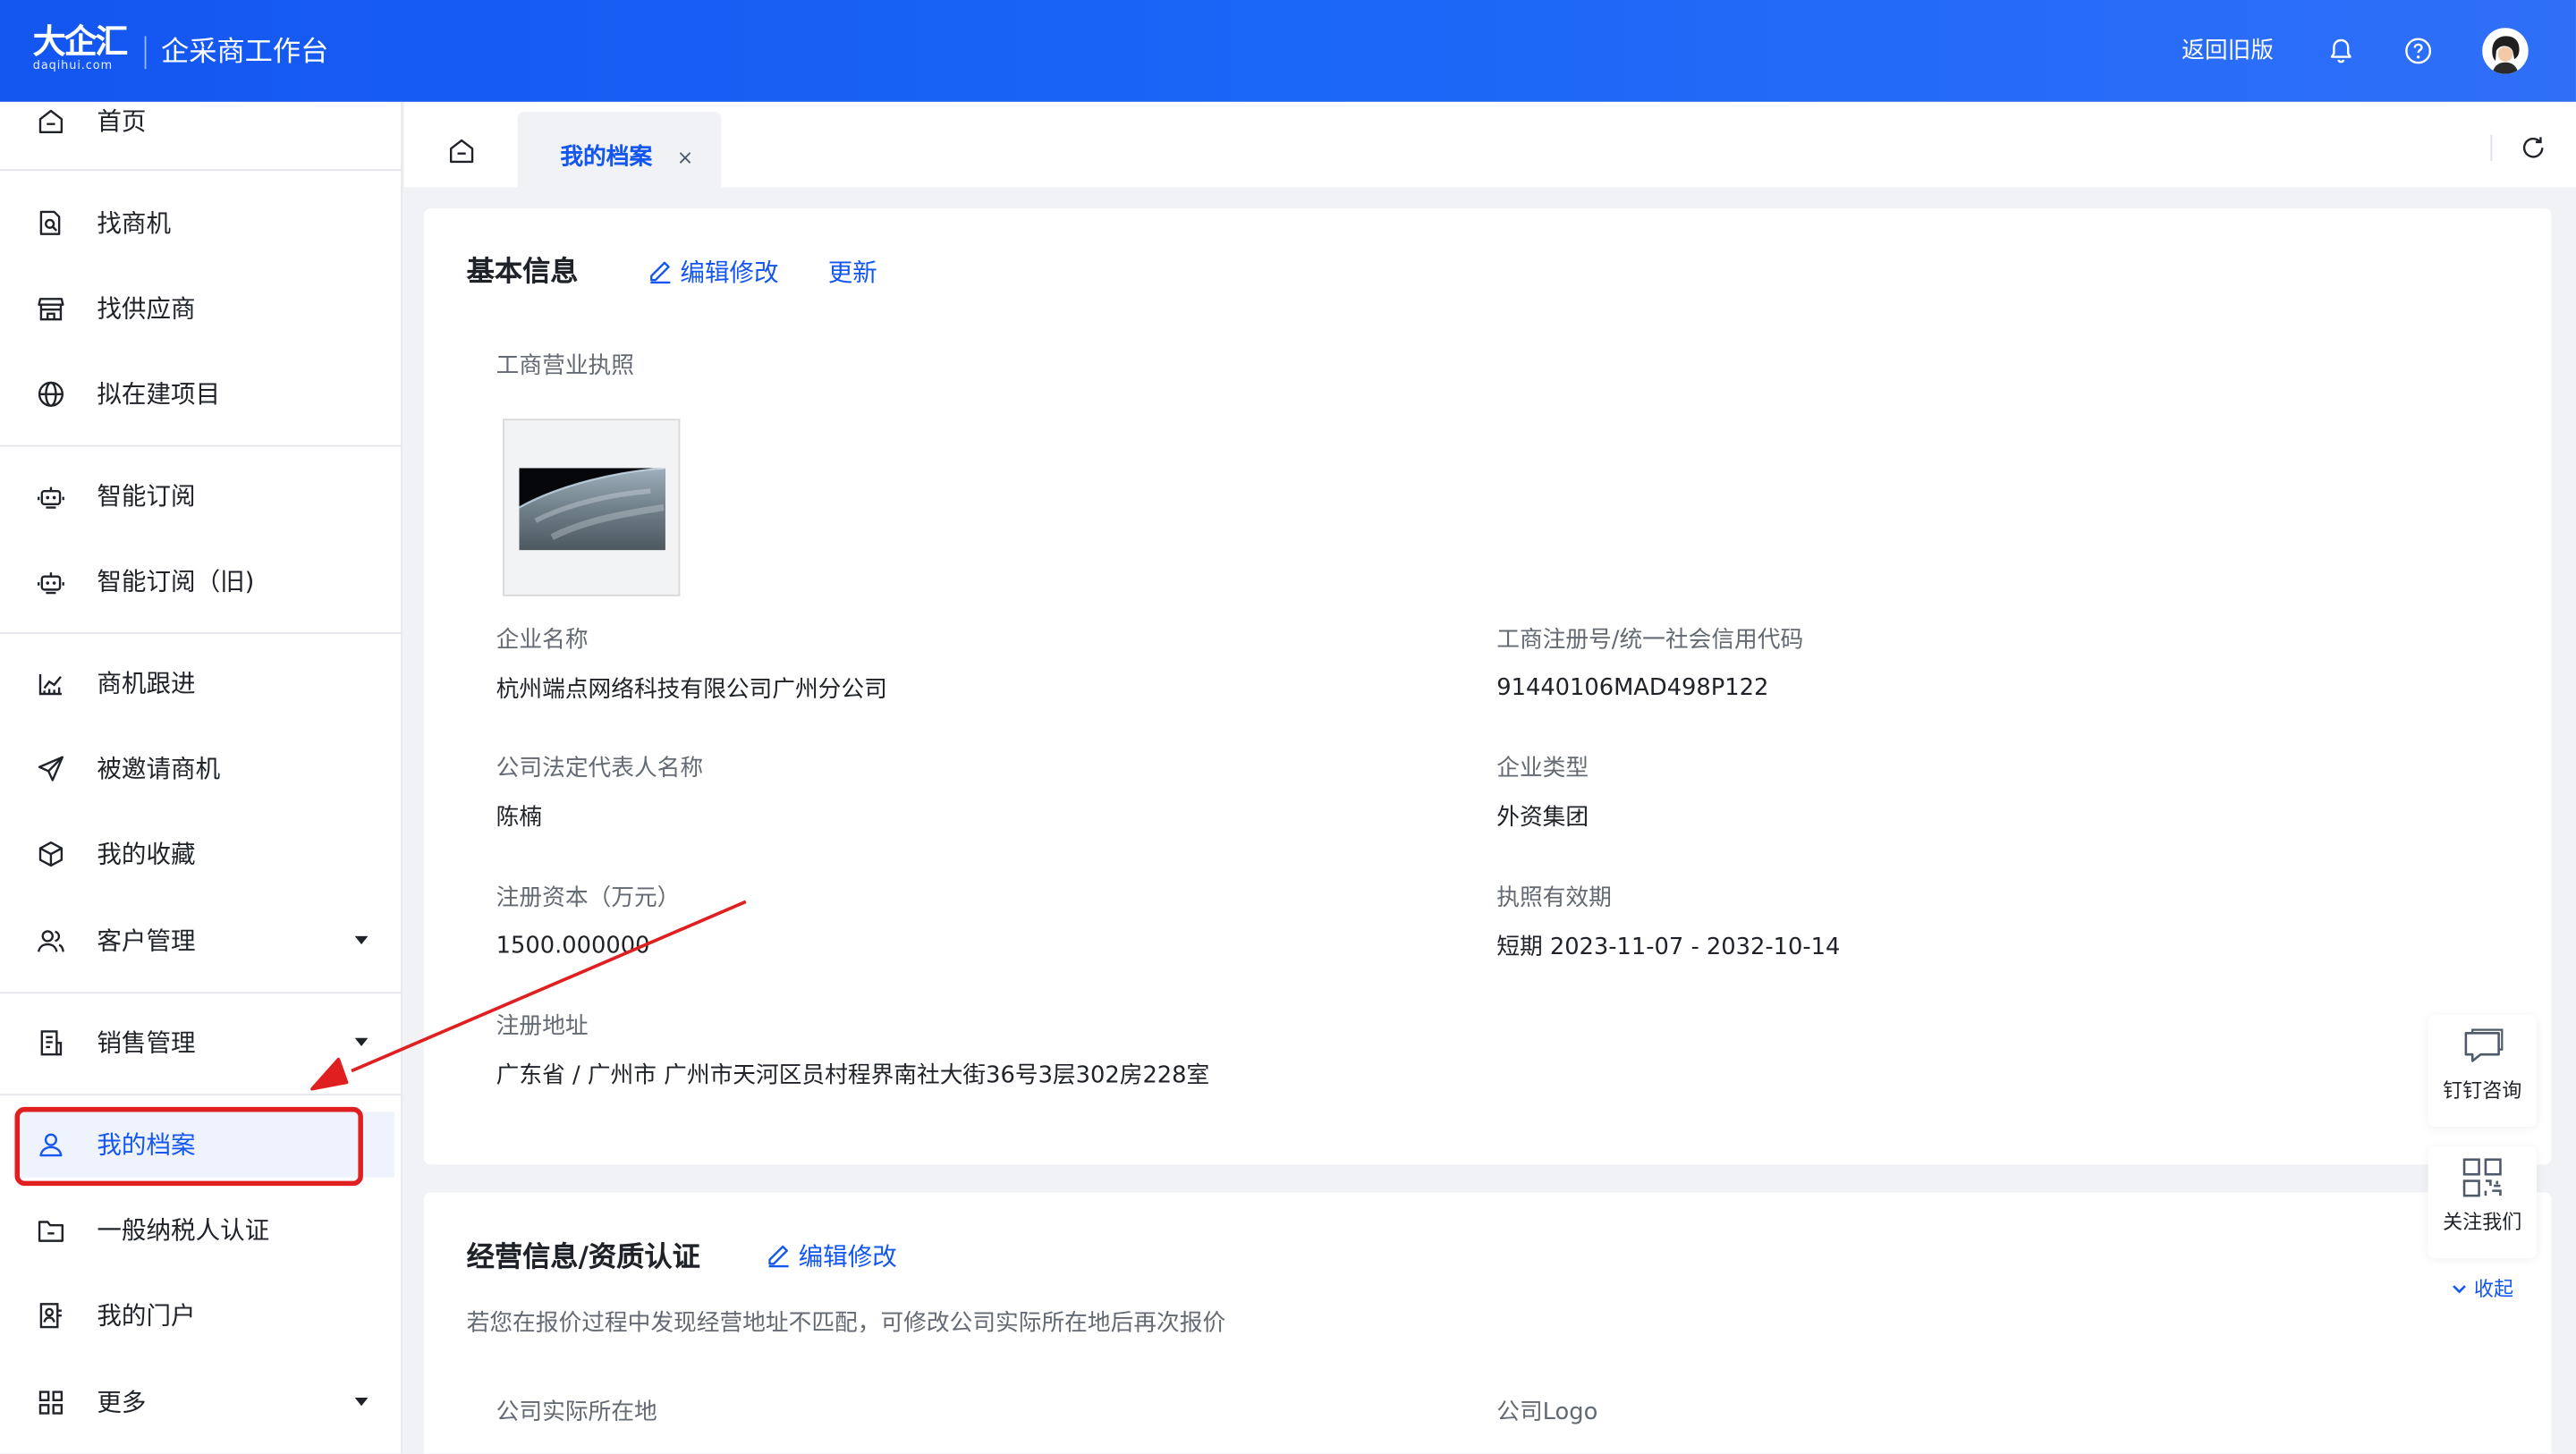 The width and height of the screenshot is (2576, 1454). I want to click on back-to-old-version-button: 返回旧版, so click(2228, 51).